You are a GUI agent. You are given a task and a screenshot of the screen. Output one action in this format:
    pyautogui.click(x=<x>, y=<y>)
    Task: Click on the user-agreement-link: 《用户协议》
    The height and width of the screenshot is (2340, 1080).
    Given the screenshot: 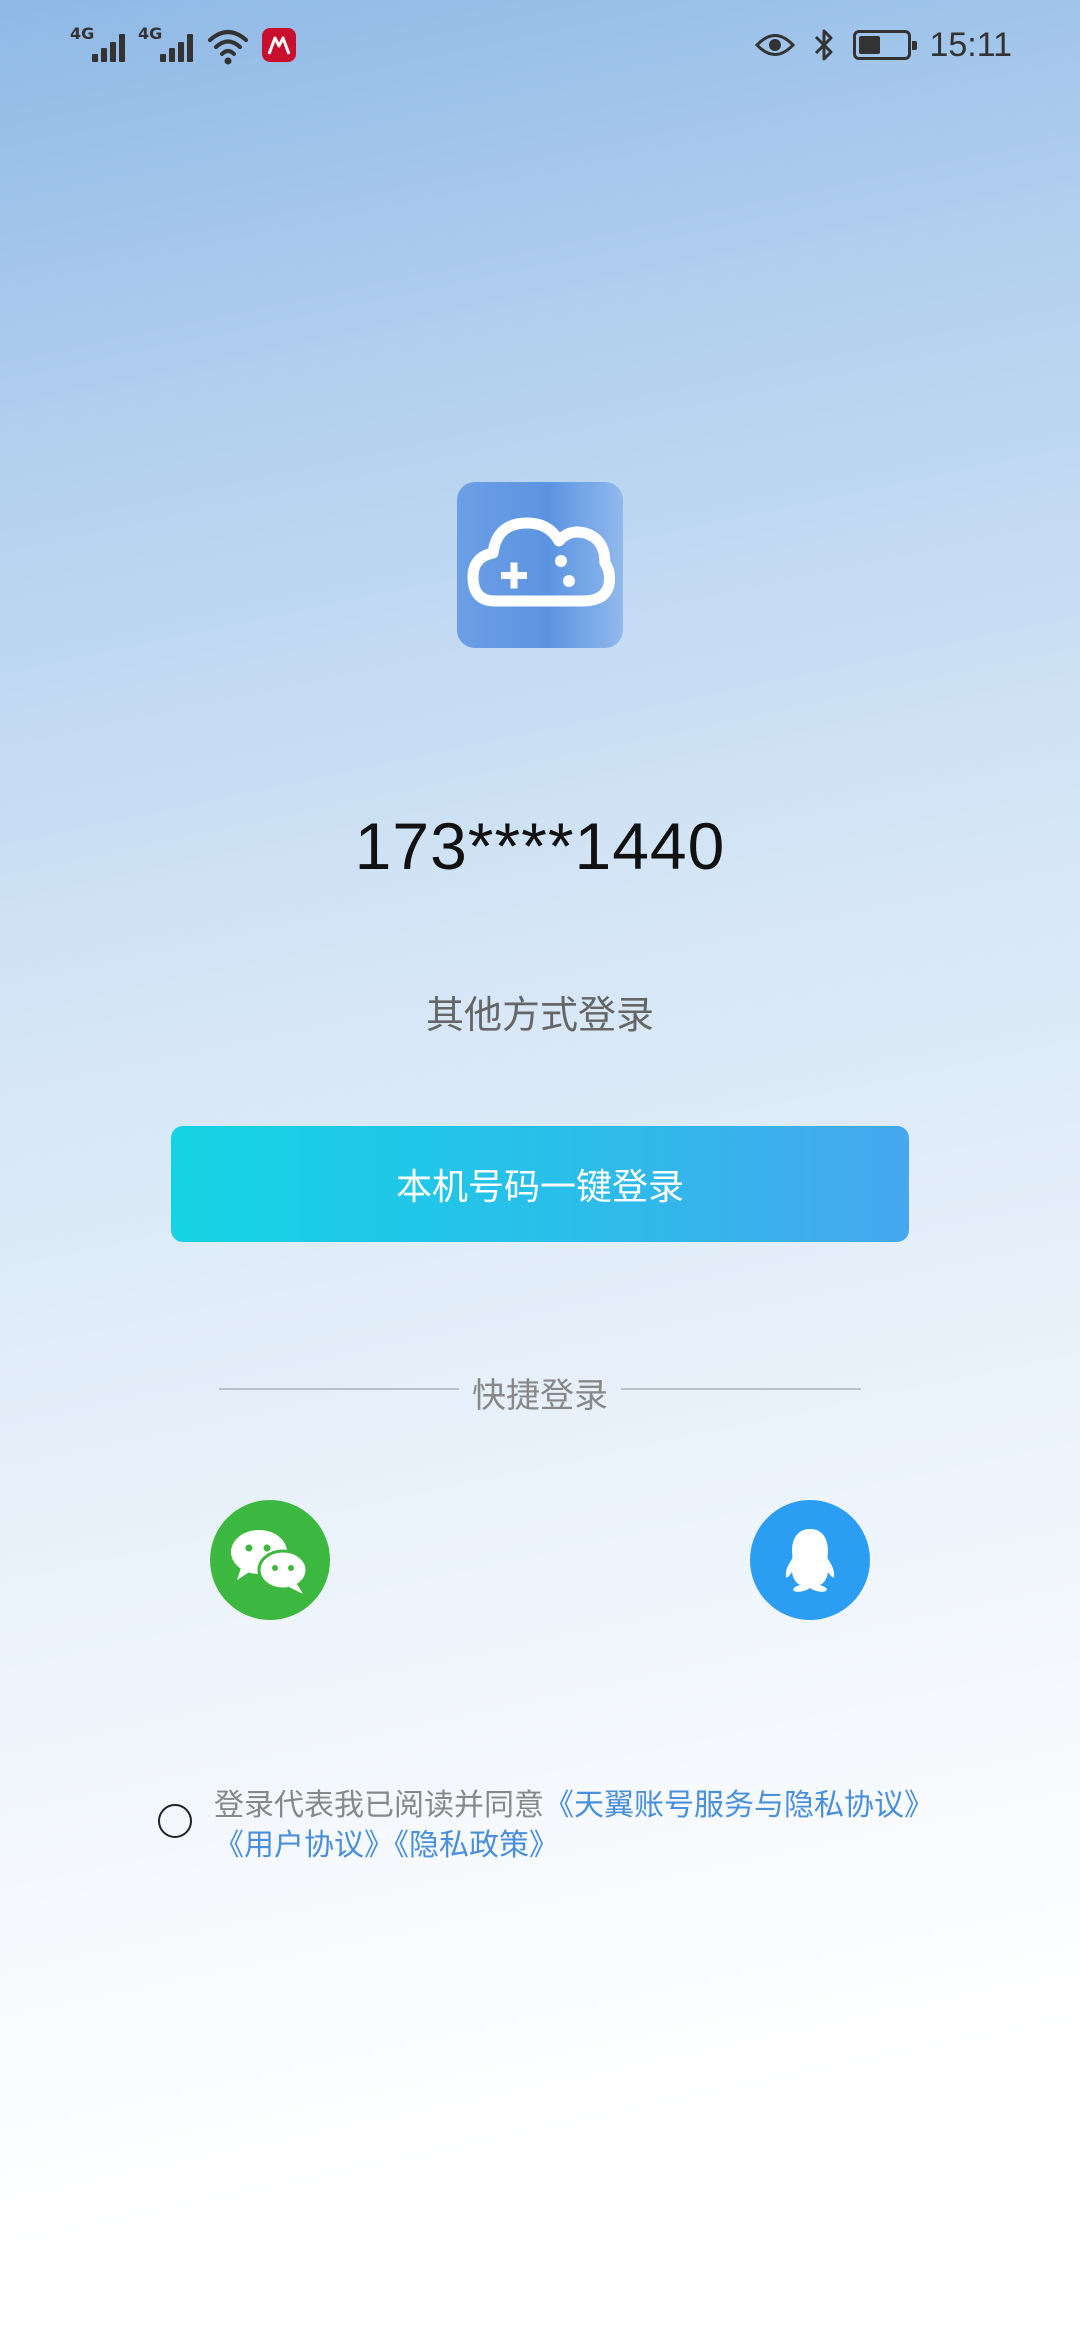 What is the action you would take?
    pyautogui.click(x=304, y=1845)
    